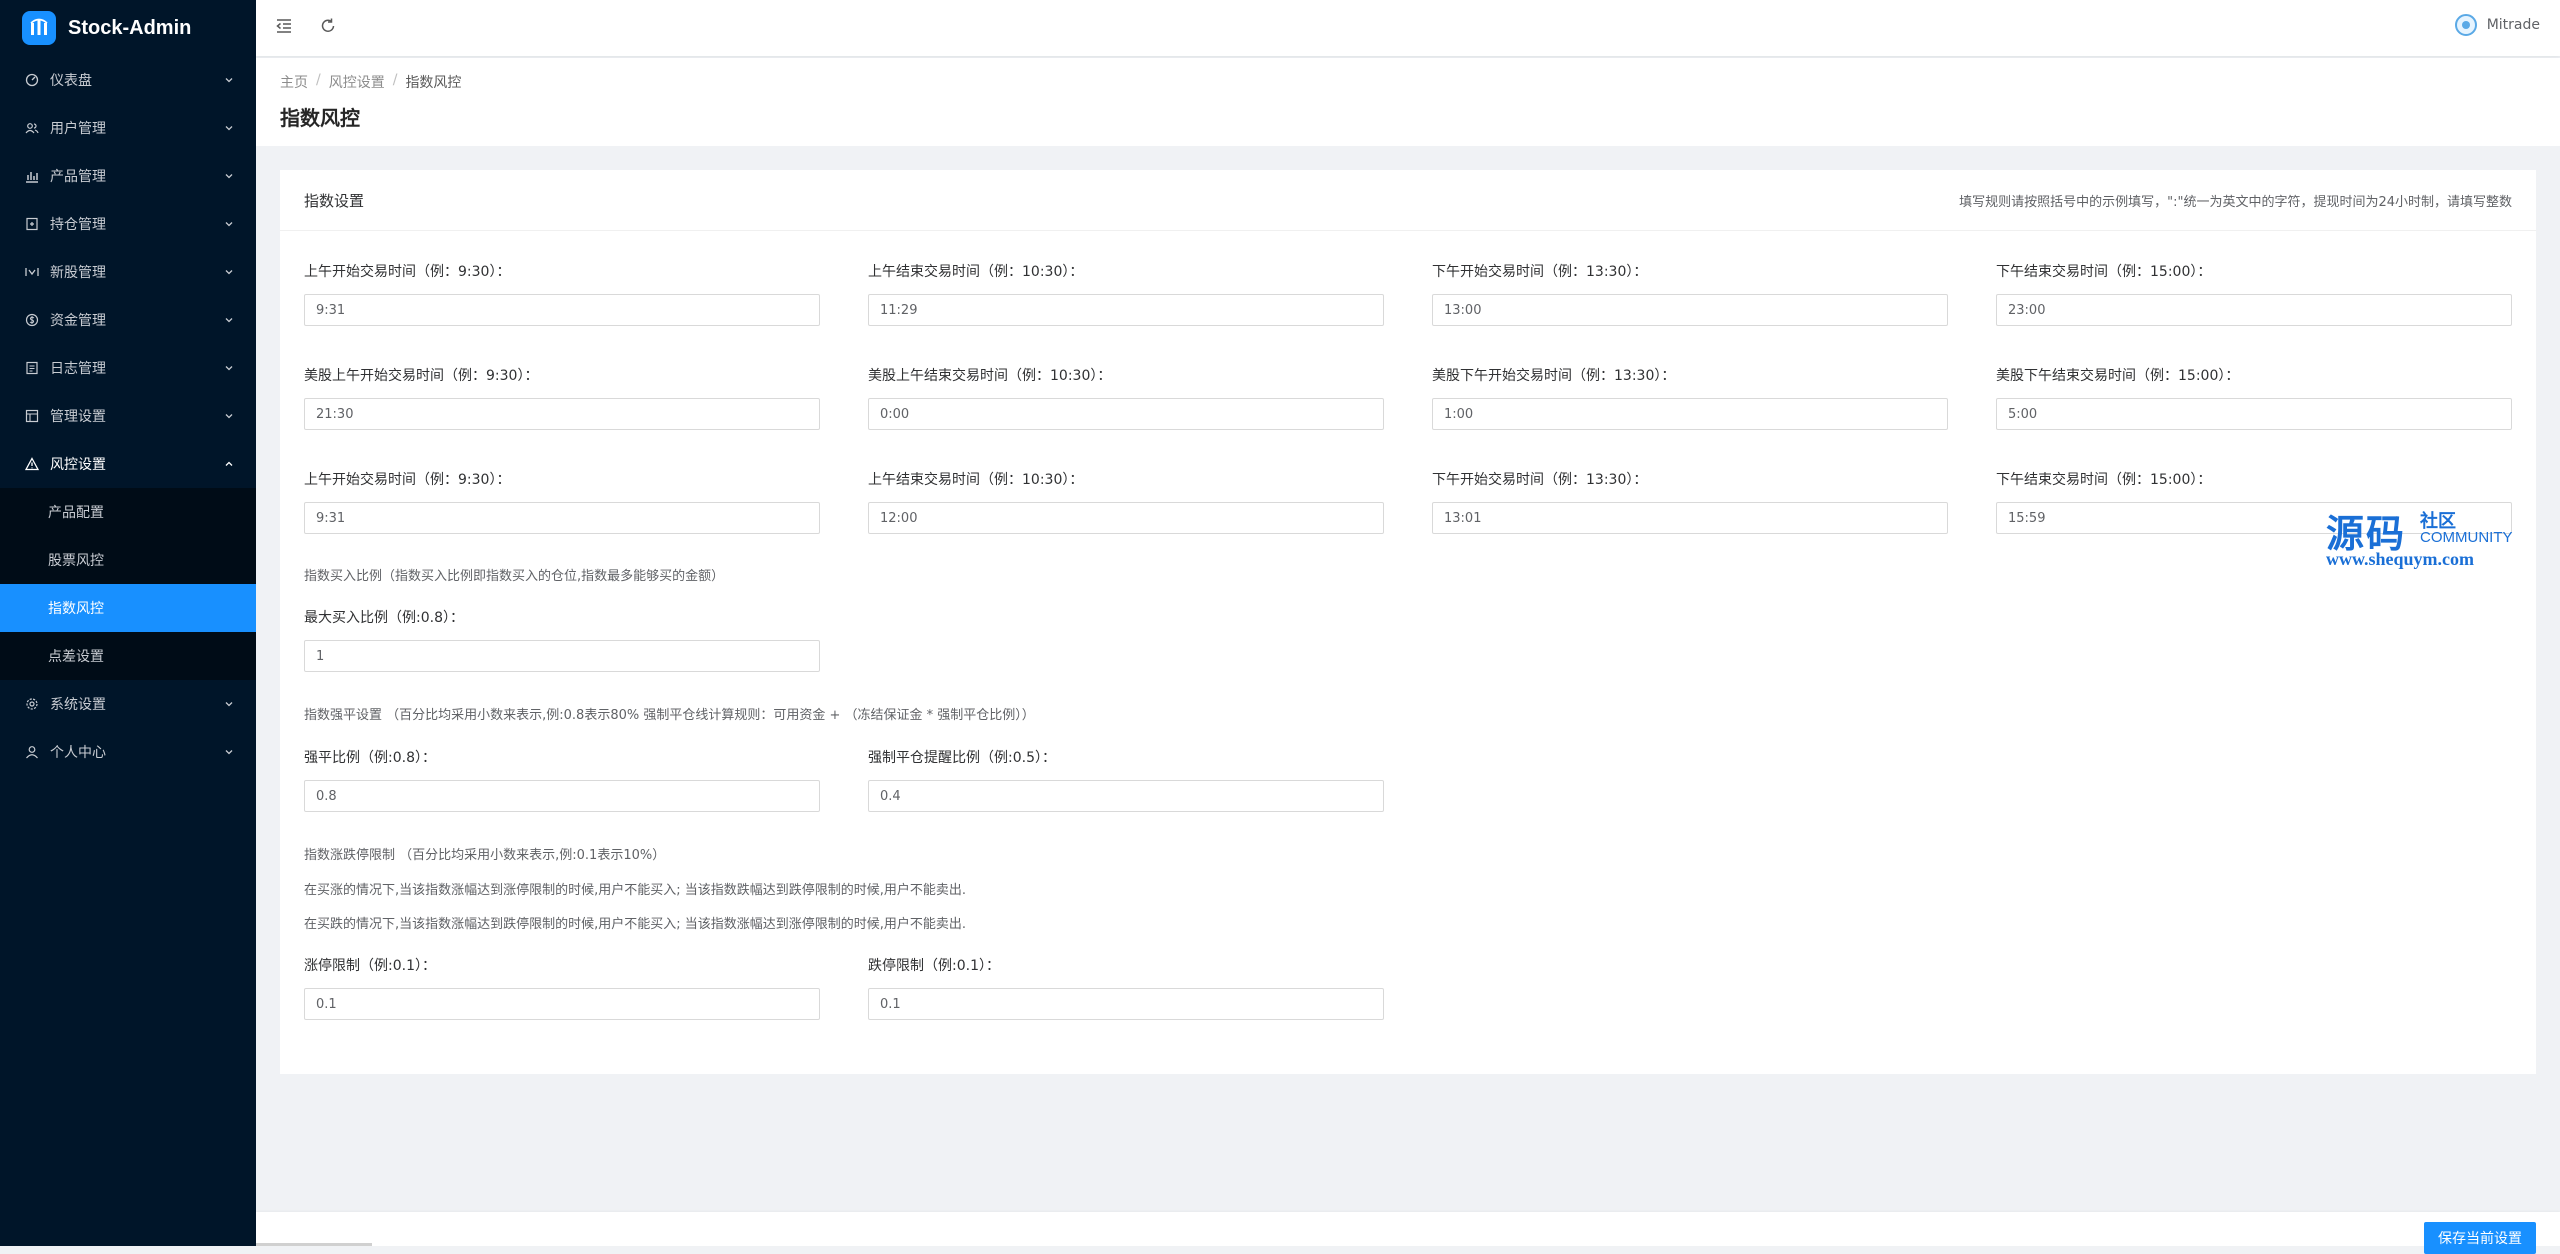 The width and height of the screenshot is (2560, 1254). What do you see at coordinates (78, 753) in the screenshot?
I see `sidebar-item-label: 个人中心` at bounding box center [78, 753].